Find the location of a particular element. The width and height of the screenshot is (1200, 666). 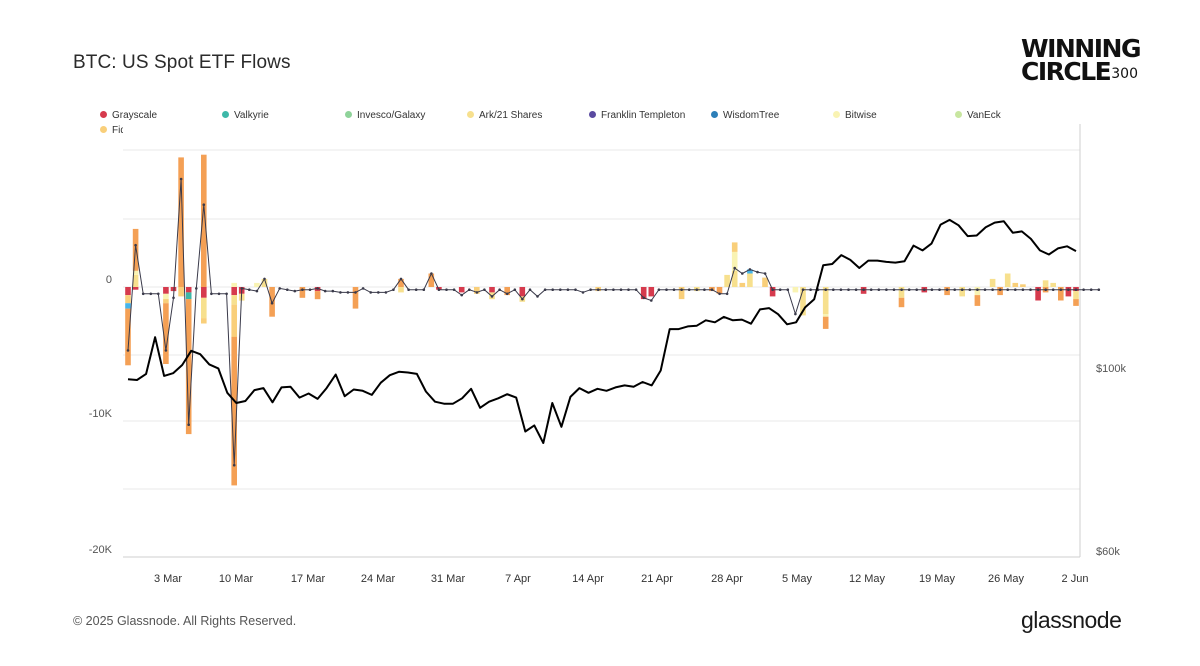

y-tick-label: 0 is located at coordinates (109, 280).